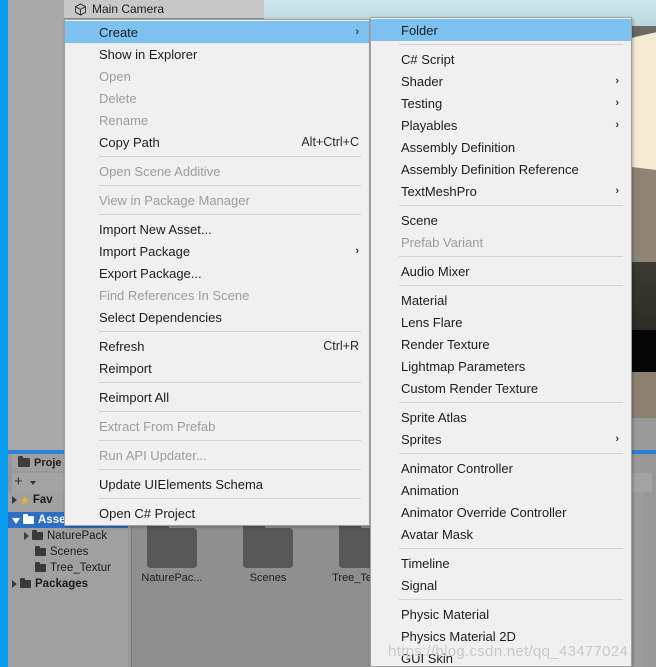 This screenshot has width=656, height=667. I want to click on tree-item-scenes: Scenes, so click(68, 552).